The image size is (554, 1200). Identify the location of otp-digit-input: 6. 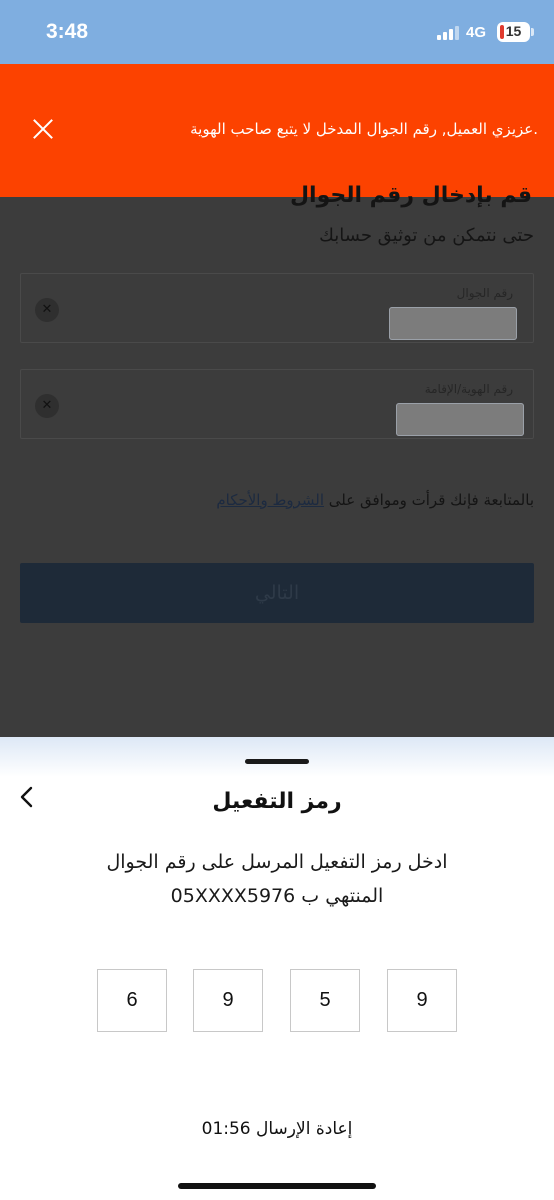
(132, 1000).